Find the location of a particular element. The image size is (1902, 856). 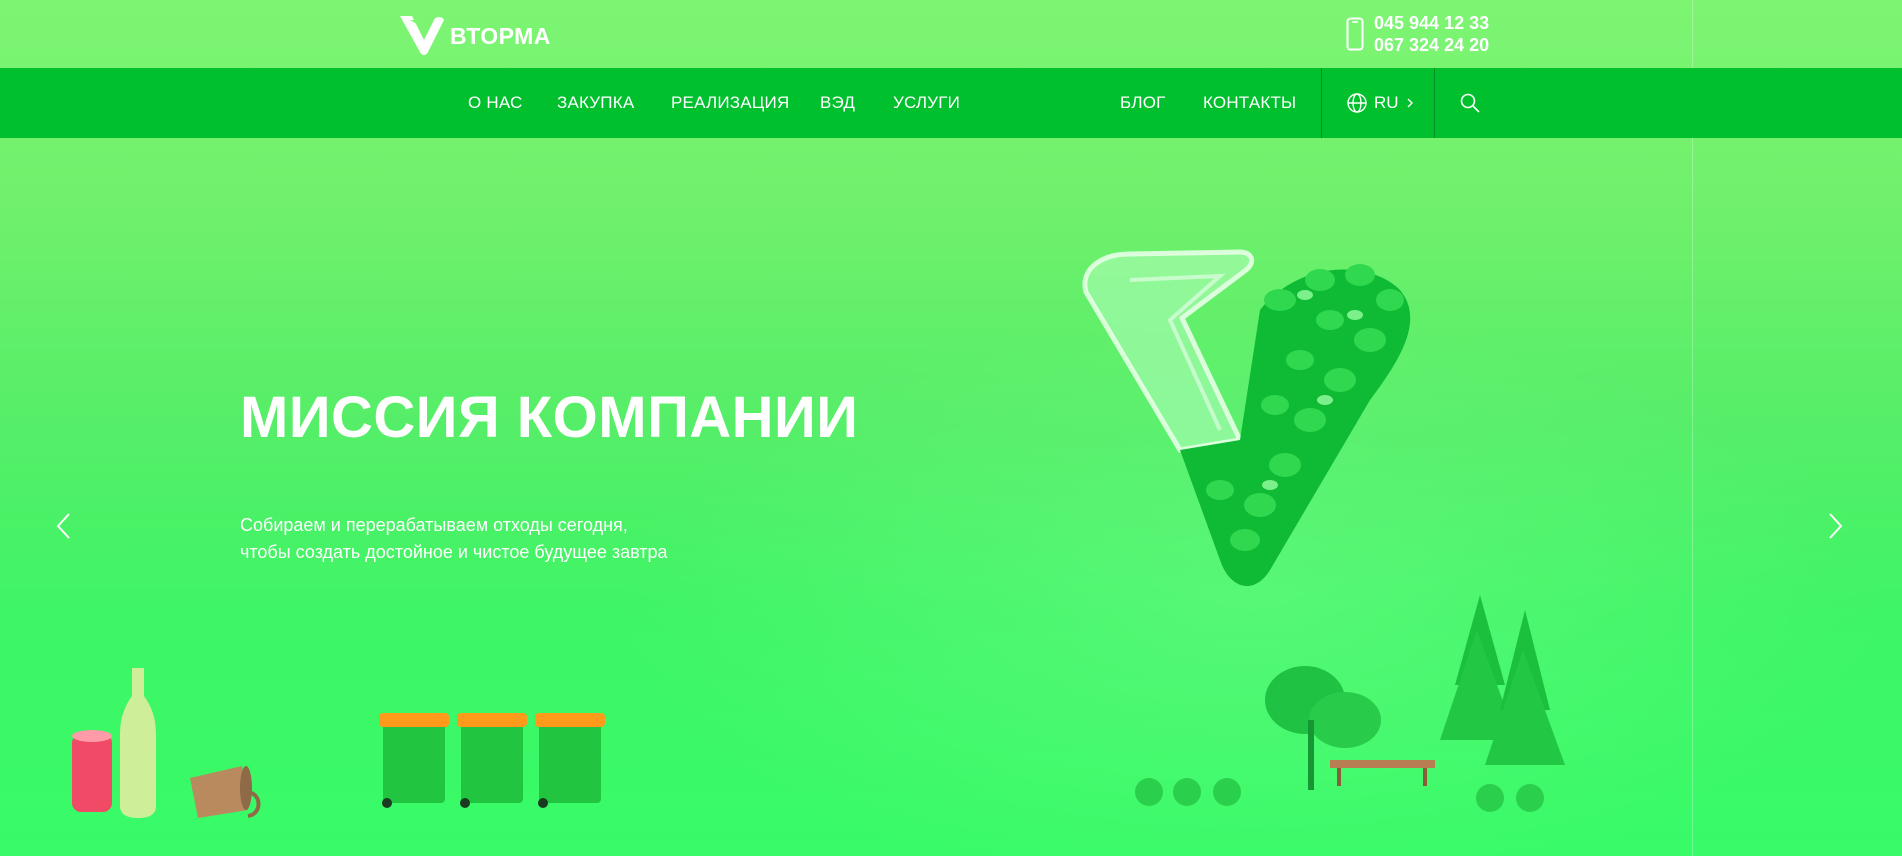

contact-phones: 045 944 12 33 067 324 24 20 is located at coordinates (1417, 34).